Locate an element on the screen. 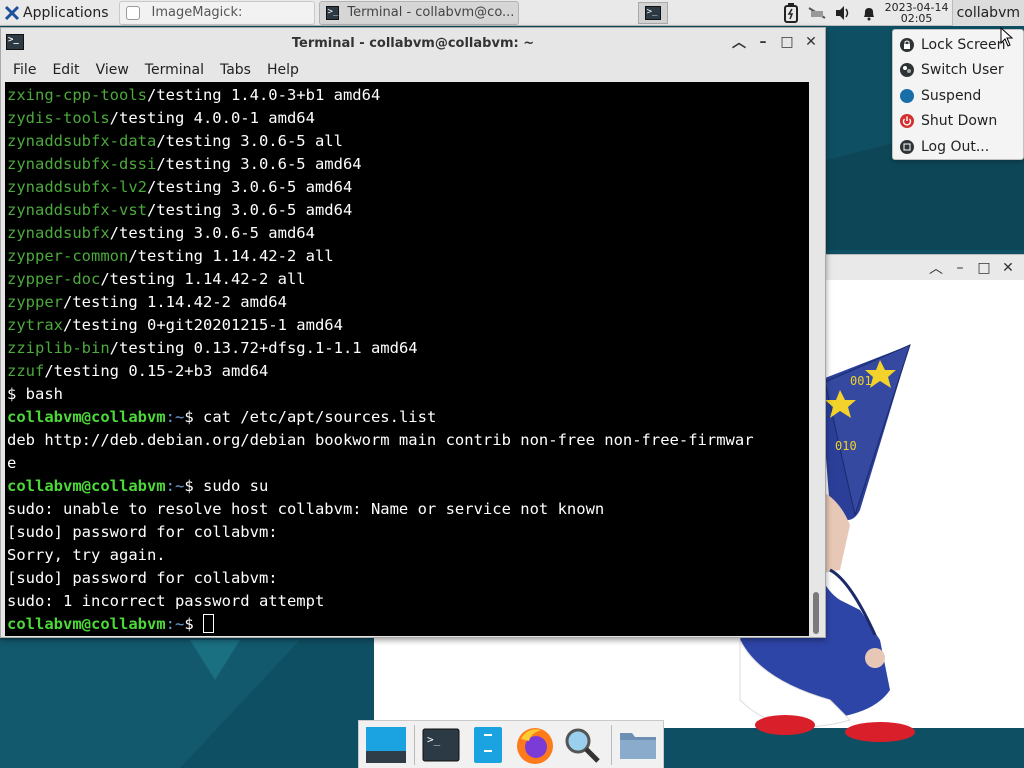 This screenshot has height=768, width=1024. dock-file-manager is located at coordinates (488, 745).